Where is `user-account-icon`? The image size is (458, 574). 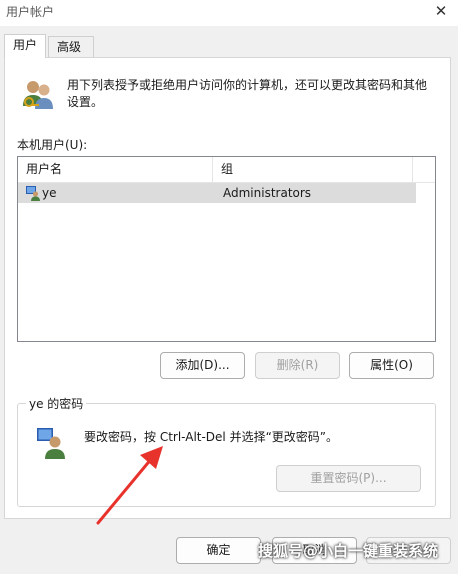 user-account-icon is located at coordinates (33, 193).